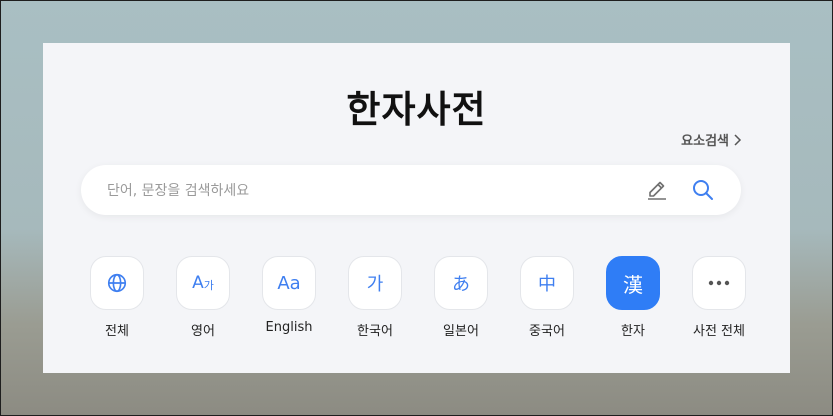  Describe the element at coordinates (719, 331) in the screenshot. I see `category-label: 사전 전체` at that location.